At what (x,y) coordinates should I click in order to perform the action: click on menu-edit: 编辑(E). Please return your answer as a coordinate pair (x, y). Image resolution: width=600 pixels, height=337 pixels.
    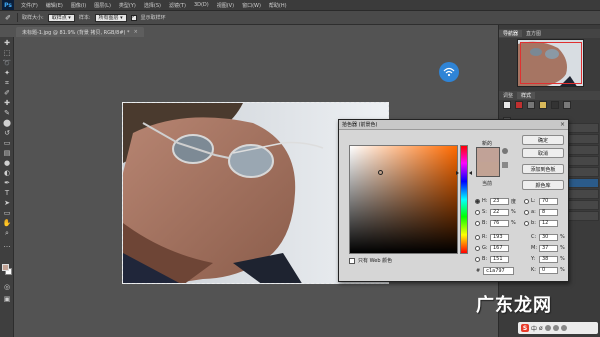
    Looking at the image, I should click on (54, 5).